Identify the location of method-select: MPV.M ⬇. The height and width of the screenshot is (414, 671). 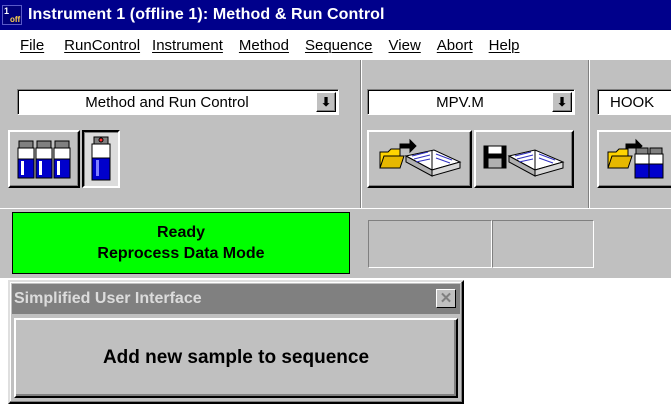
(471, 102).